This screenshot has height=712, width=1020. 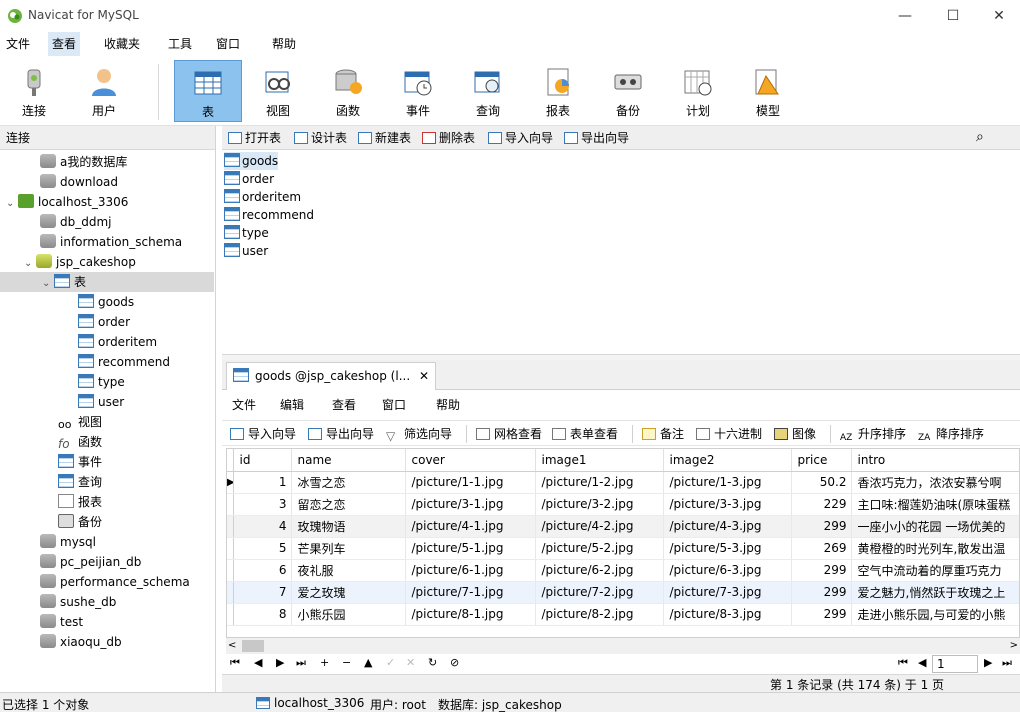 What do you see at coordinates (935, 592) in the screenshot?
I see `cell-intro: 爱之魅力,悄然跃于玫瑰之上` at bounding box center [935, 592].